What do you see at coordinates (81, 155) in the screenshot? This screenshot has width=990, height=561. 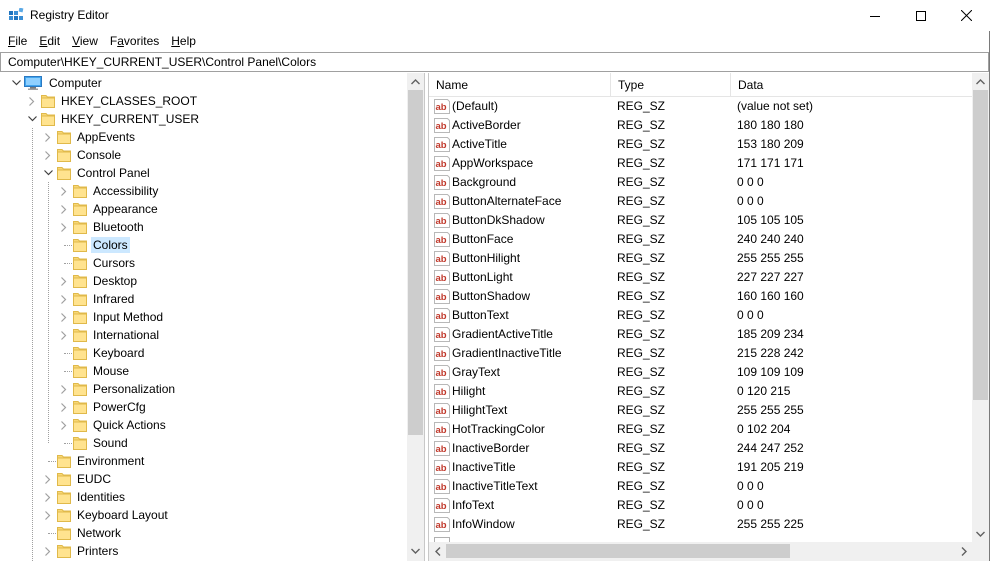 I see `tree-item-console: Console` at bounding box center [81, 155].